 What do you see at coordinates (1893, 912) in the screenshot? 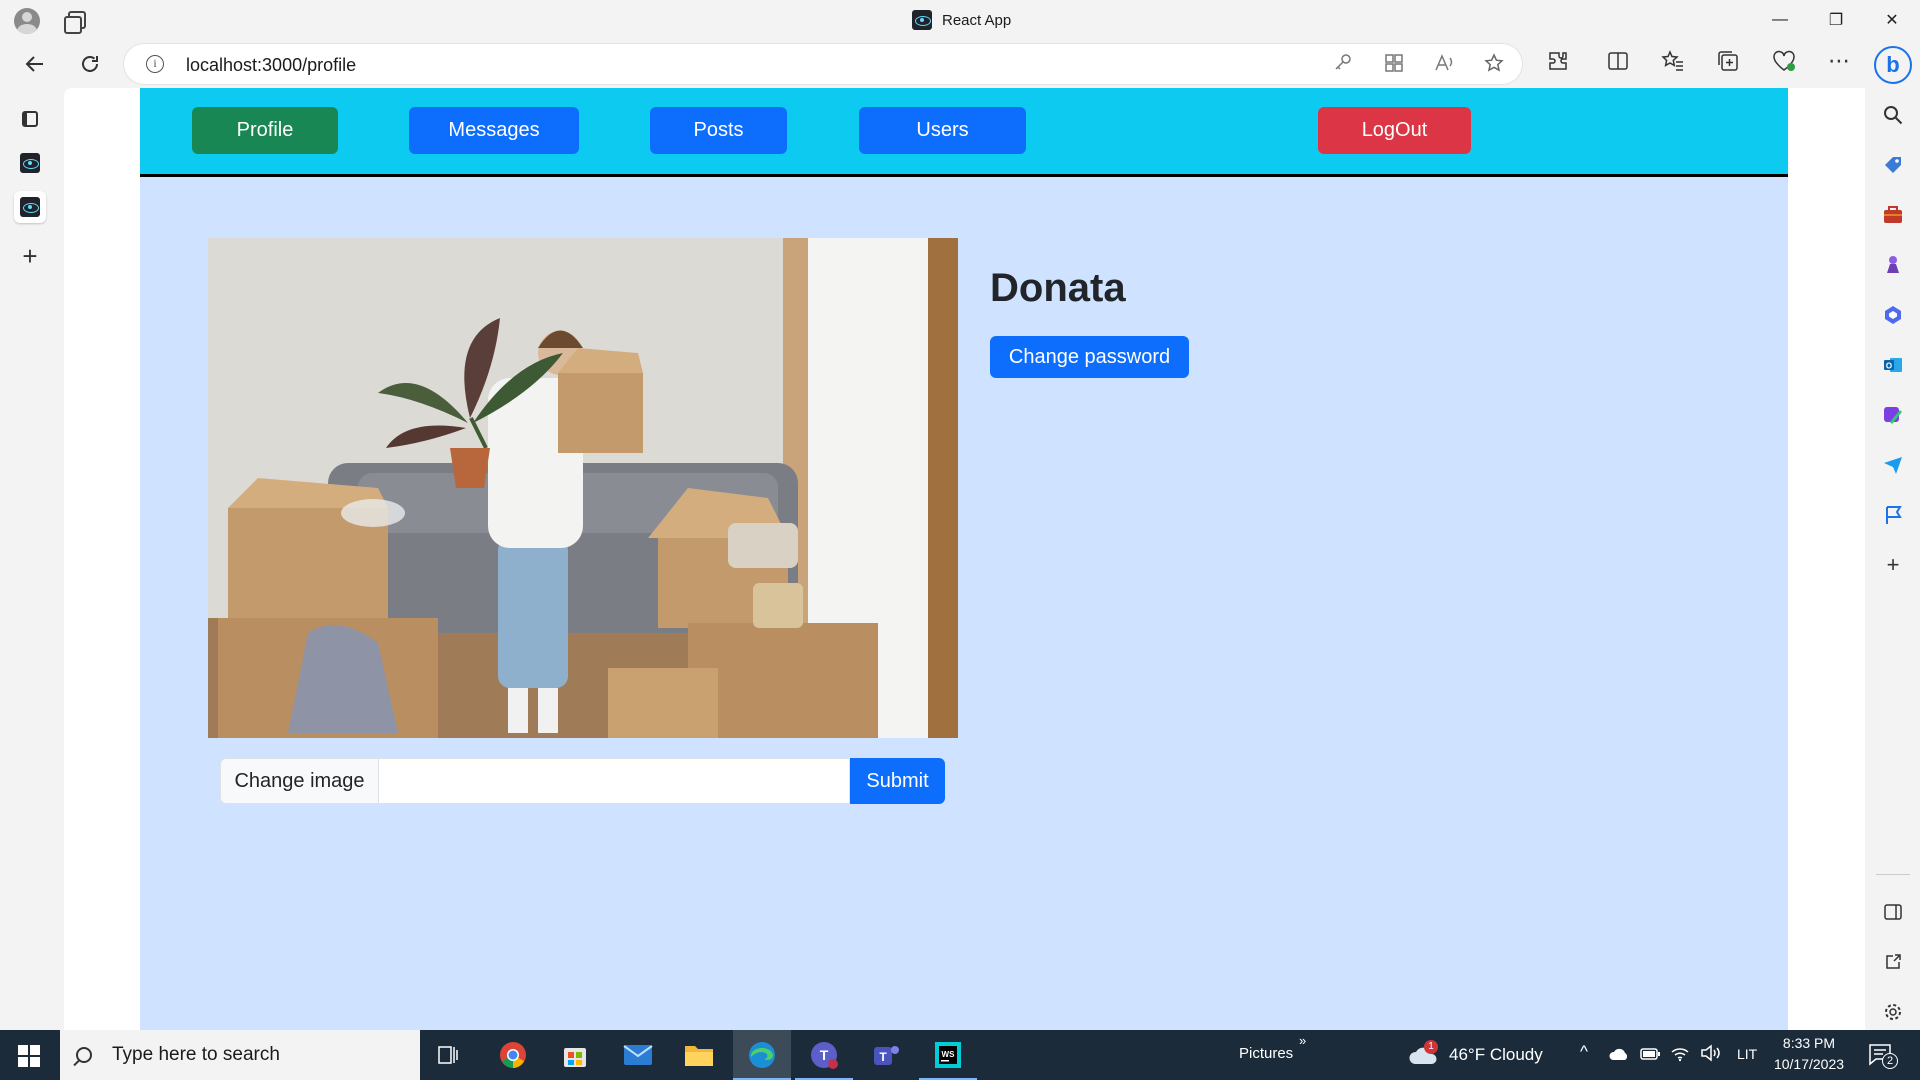
I see `hide-sidebar-icon` at bounding box center [1893, 912].